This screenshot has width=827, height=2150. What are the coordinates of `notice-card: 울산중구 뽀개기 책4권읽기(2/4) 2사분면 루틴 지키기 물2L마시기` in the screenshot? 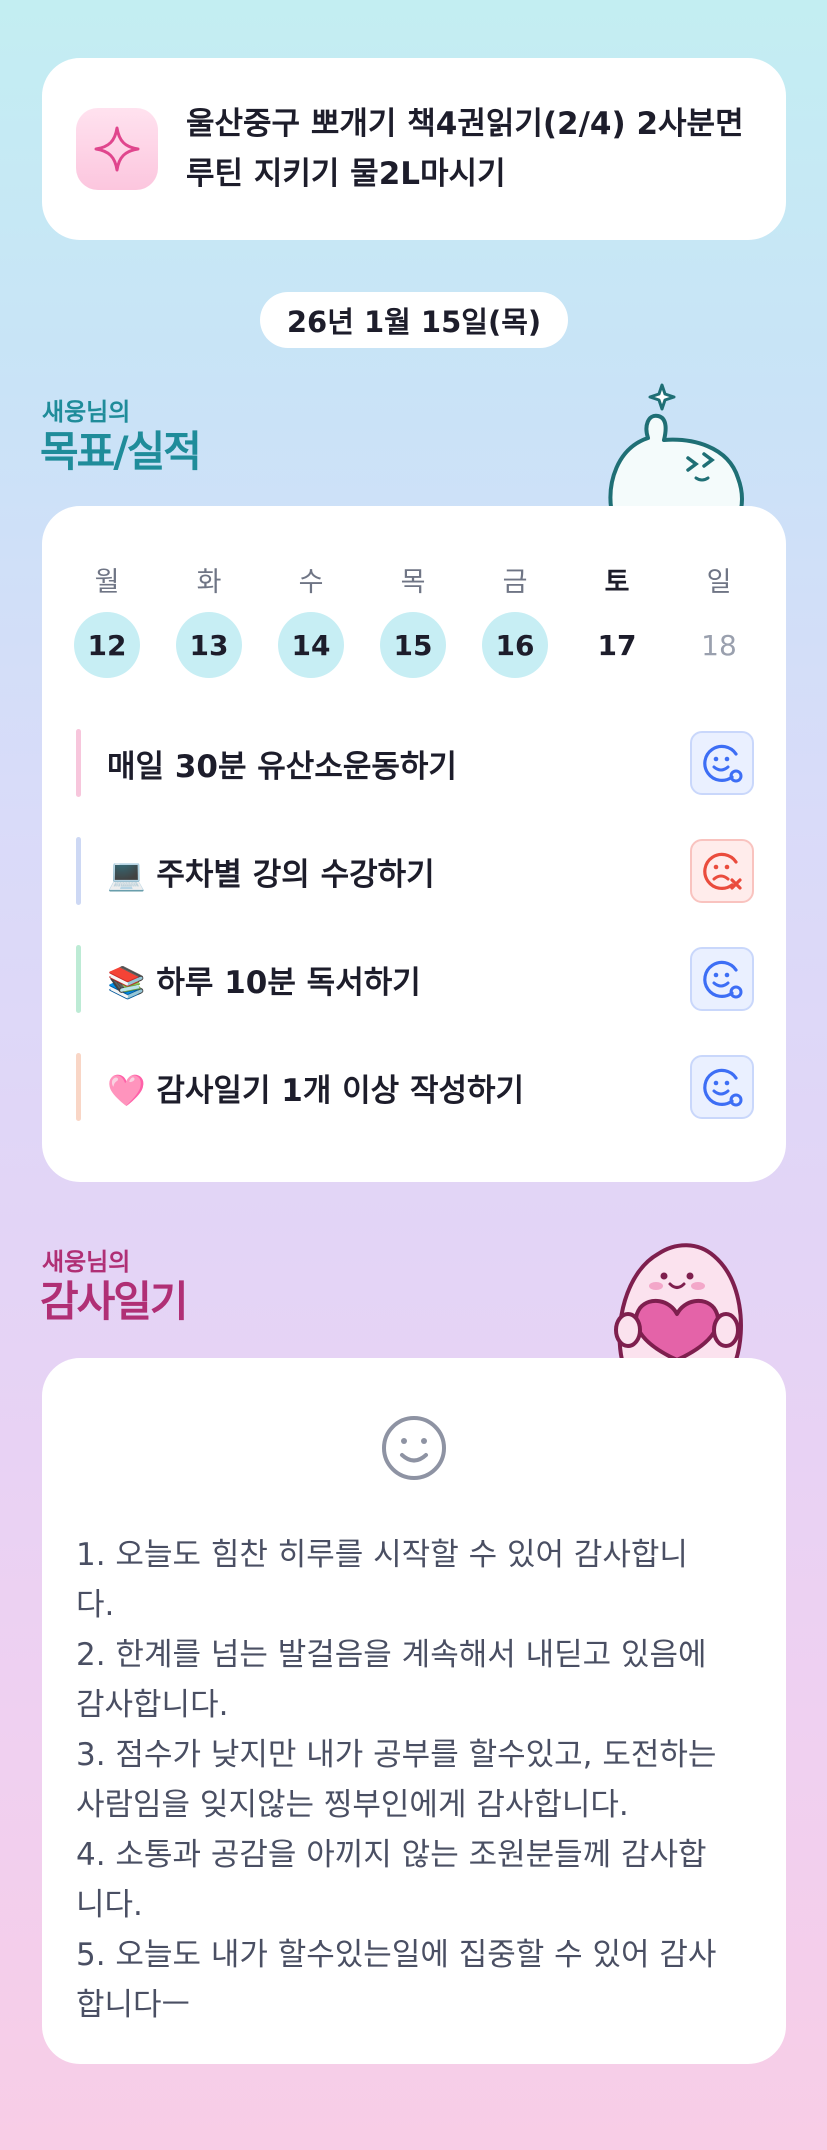 It's located at (414, 149).